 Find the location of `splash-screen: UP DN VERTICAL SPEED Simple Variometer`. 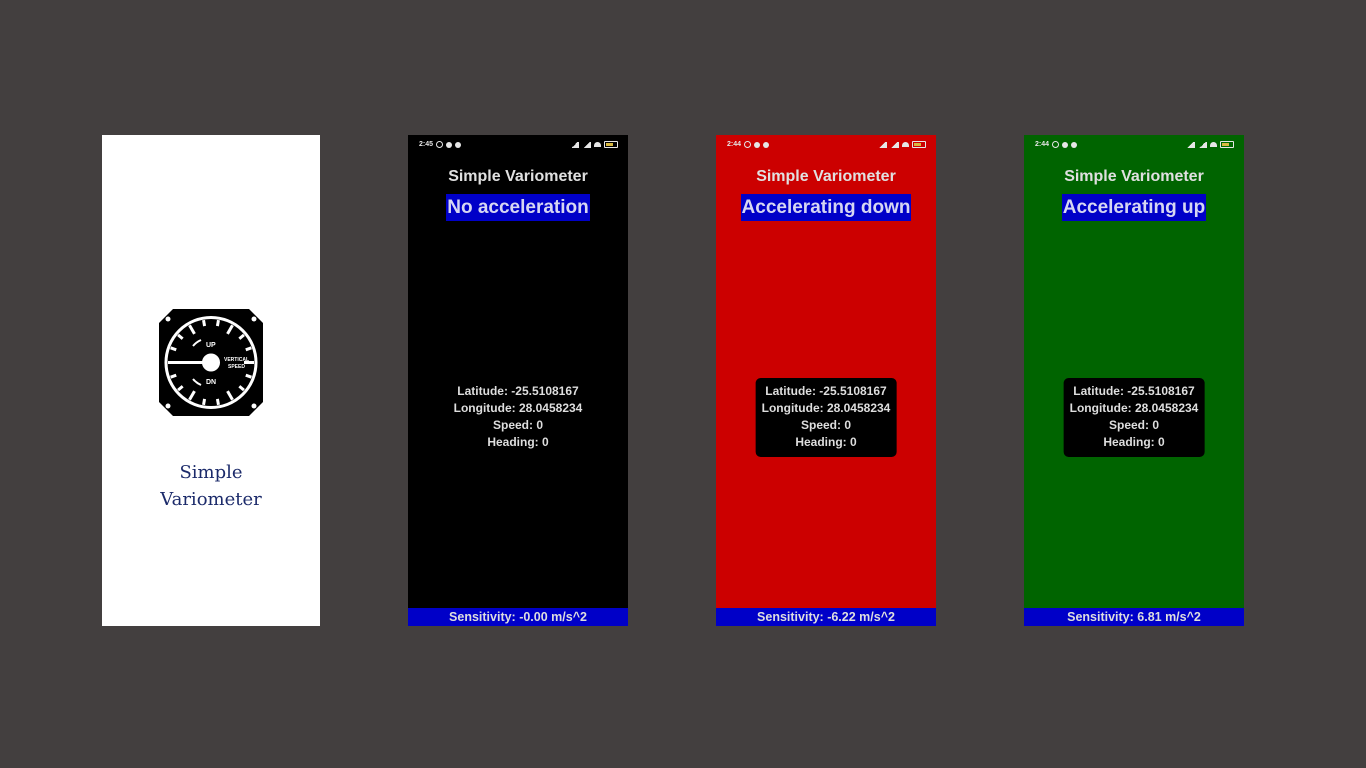

splash-screen: UP DN VERTICAL SPEED Simple Variometer is located at coordinates (211, 380).